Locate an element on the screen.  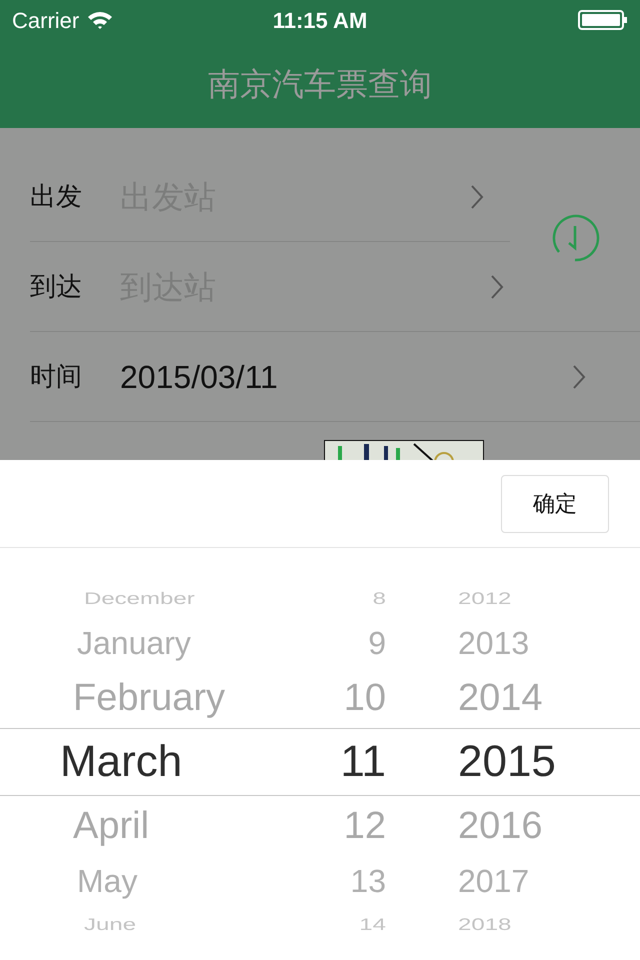
day-option: 12 is located at coordinates (365, 826).